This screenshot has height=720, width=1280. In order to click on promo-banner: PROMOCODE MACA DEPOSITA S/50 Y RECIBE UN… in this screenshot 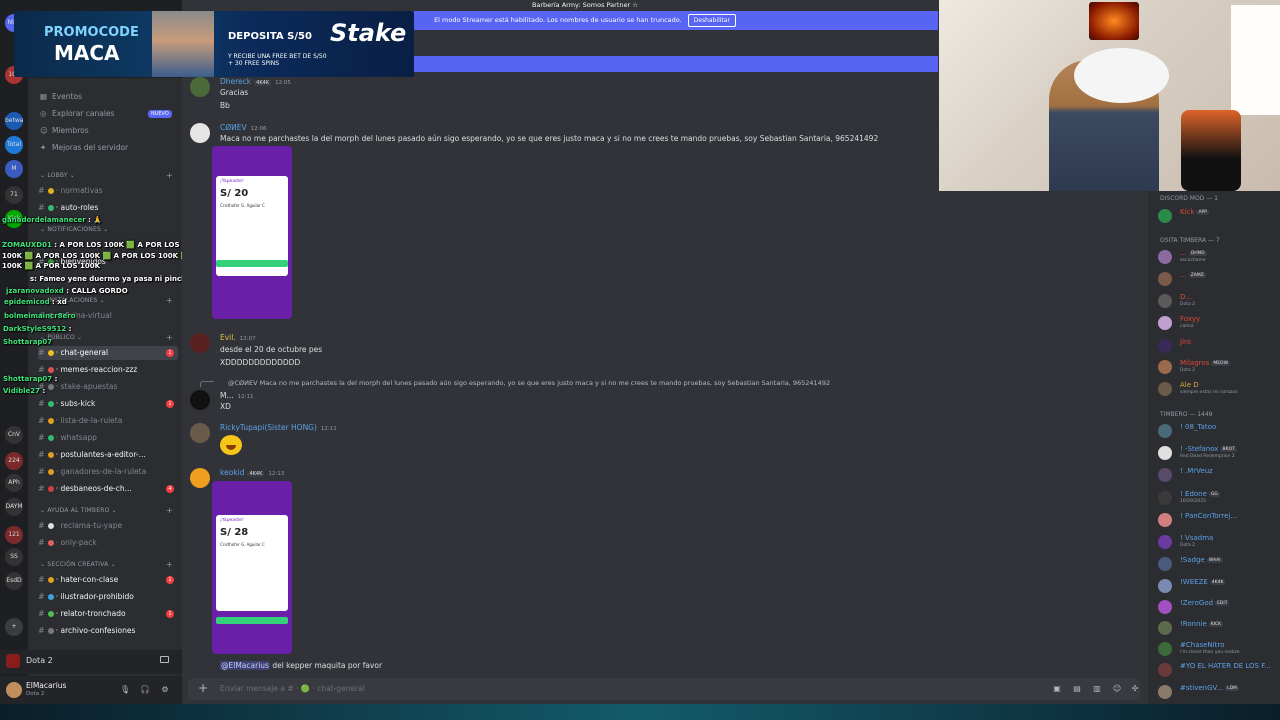, I will do `click(214, 44)`.